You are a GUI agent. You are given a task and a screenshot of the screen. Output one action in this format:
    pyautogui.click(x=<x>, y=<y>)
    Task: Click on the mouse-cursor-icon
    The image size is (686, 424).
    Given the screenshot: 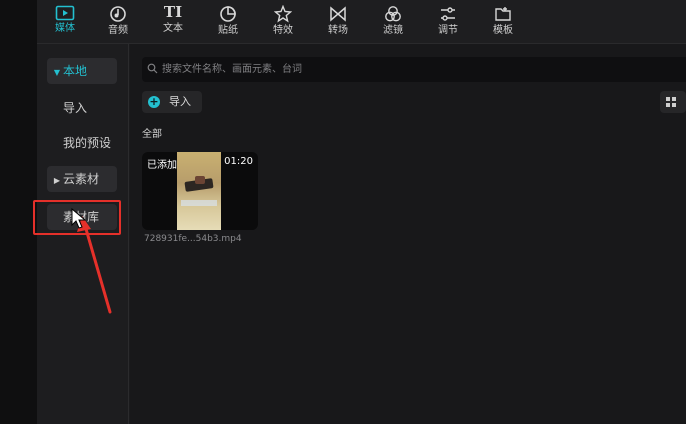 What is the action you would take?
    pyautogui.click(x=79, y=218)
    